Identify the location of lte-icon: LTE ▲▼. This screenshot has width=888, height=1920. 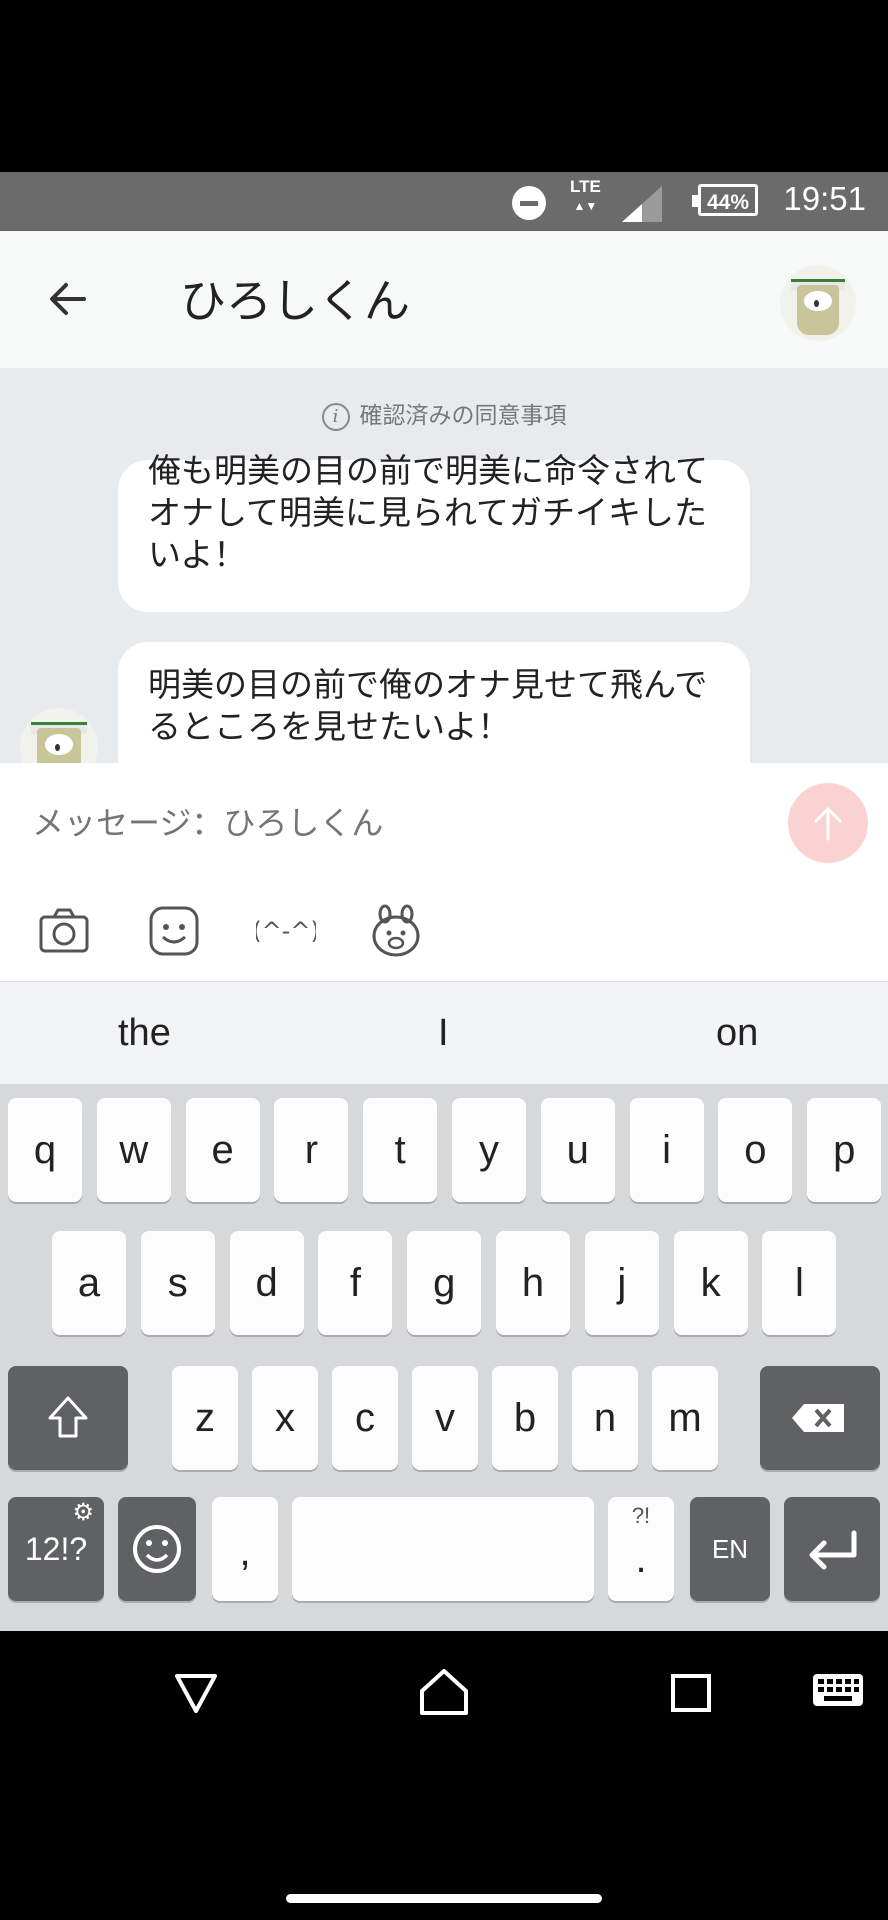
(585, 195).